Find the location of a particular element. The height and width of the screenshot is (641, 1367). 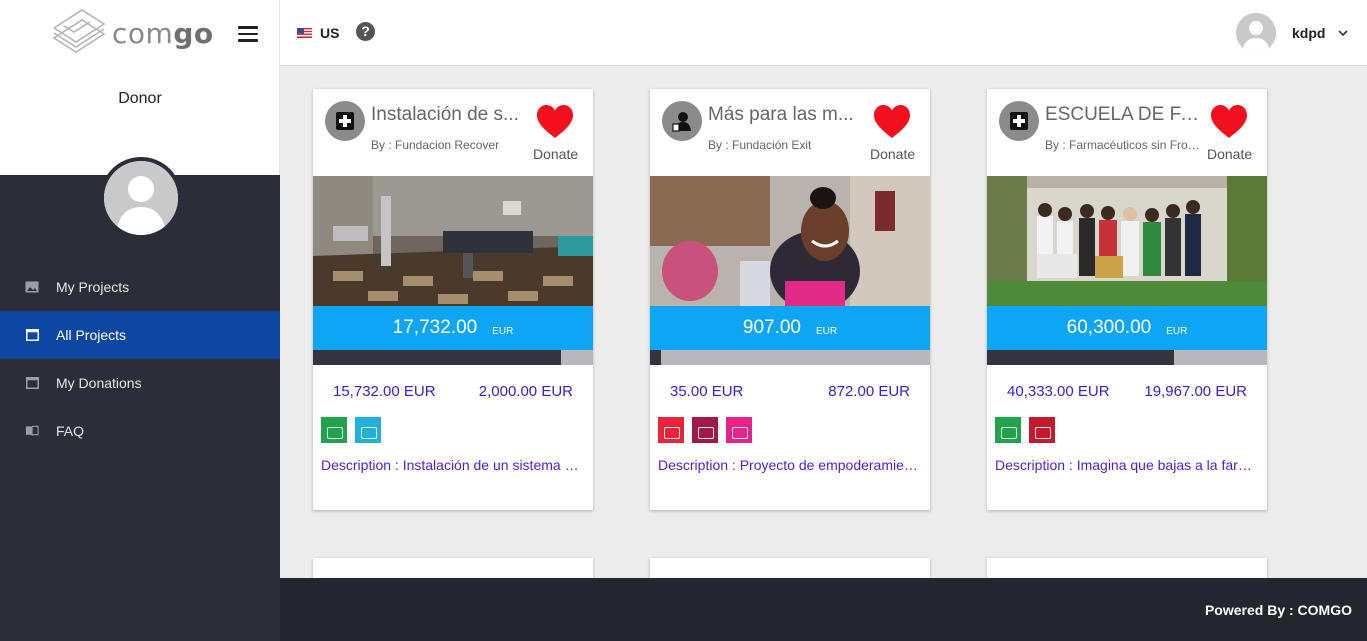

chevron-down-icon is located at coordinates (1343, 33).